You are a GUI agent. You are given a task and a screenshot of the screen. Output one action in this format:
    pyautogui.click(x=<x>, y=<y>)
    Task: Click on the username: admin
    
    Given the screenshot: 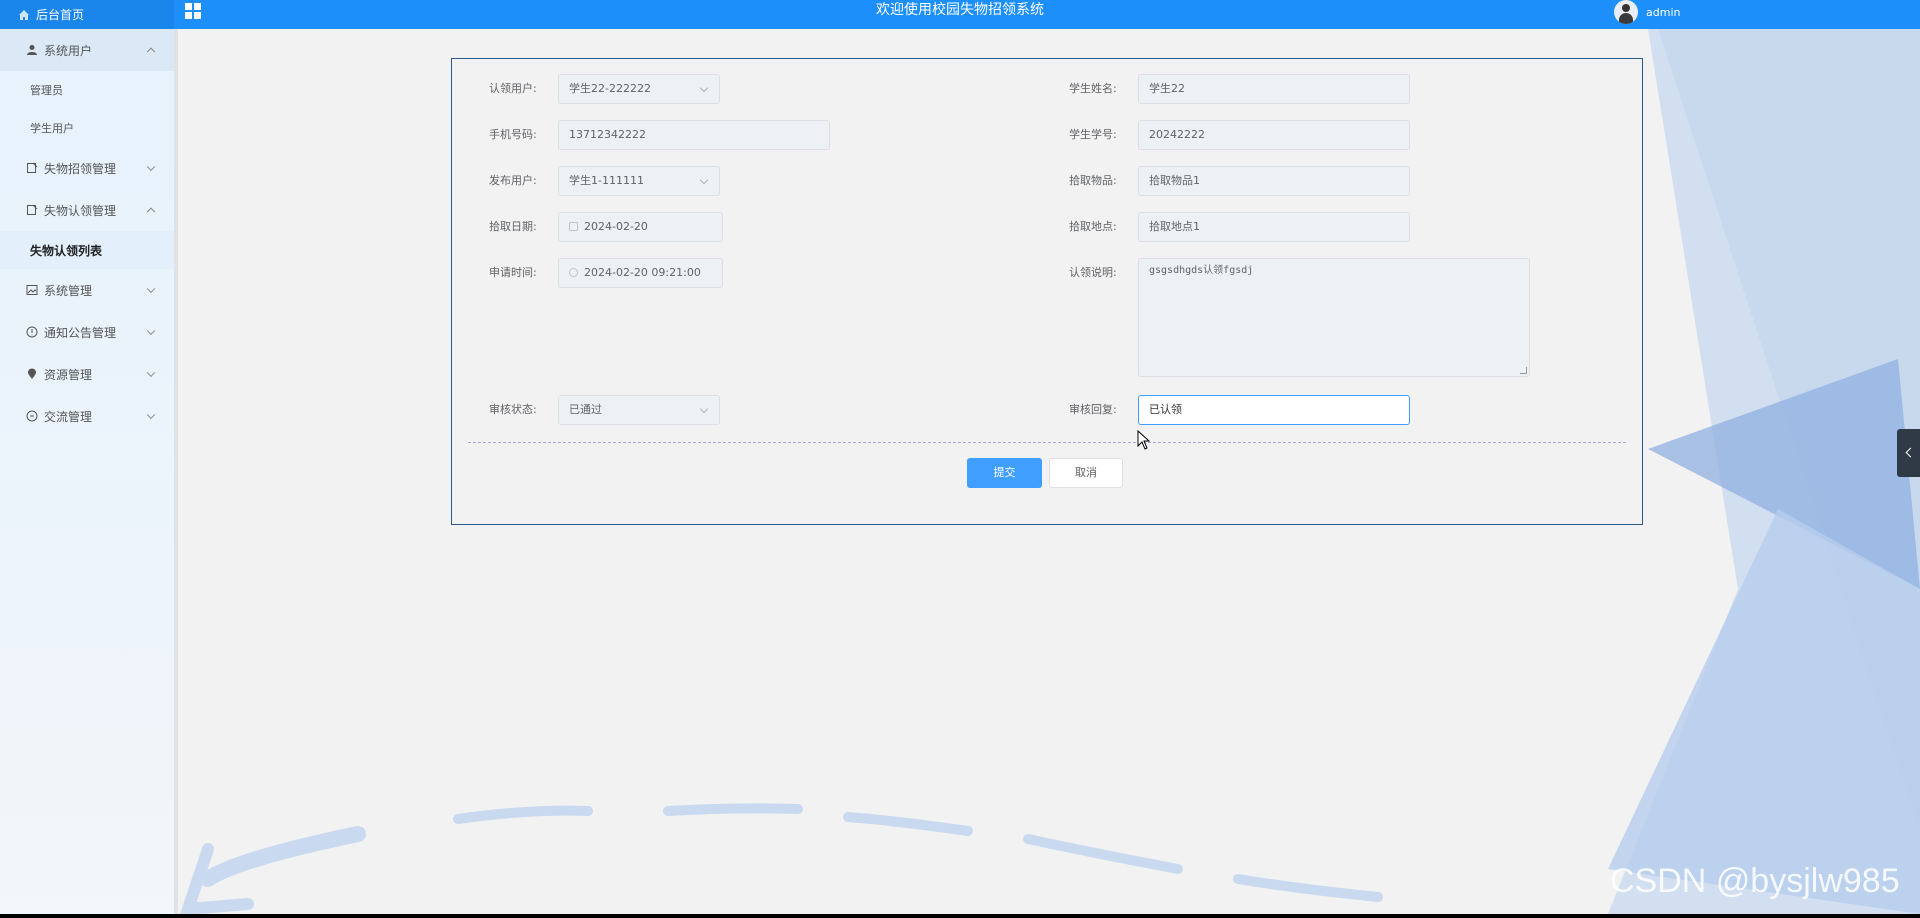 What is the action you would take?
    pyautogui.click(x=1663, y=12)
    